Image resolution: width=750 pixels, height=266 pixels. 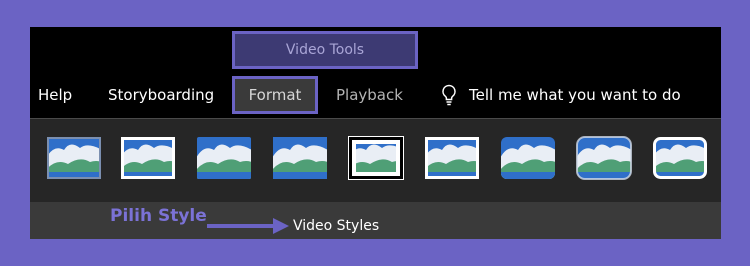 What do you see at coordinates (161, 95) in the screenshot?
I see `tab-storyboarding: Storyboarding` at bounding box center [161, 95].